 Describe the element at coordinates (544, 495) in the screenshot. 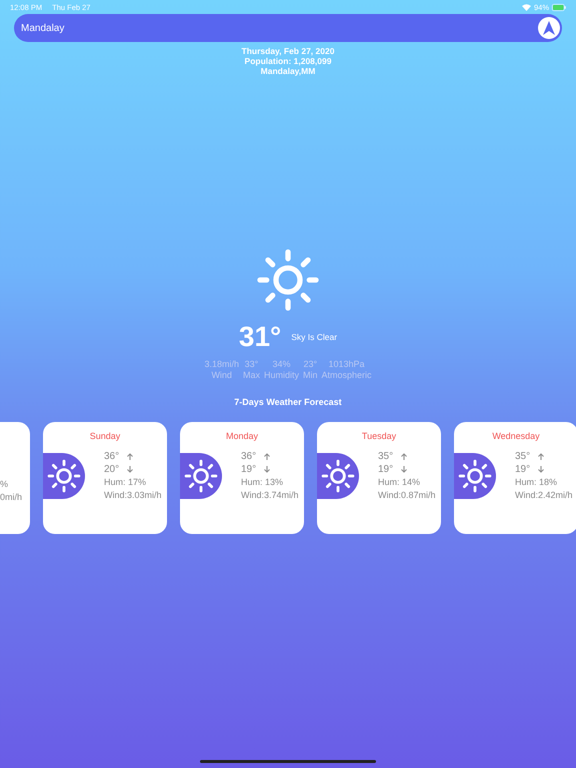

I see `wind-text: Wind:2.42mi/h` at that location.